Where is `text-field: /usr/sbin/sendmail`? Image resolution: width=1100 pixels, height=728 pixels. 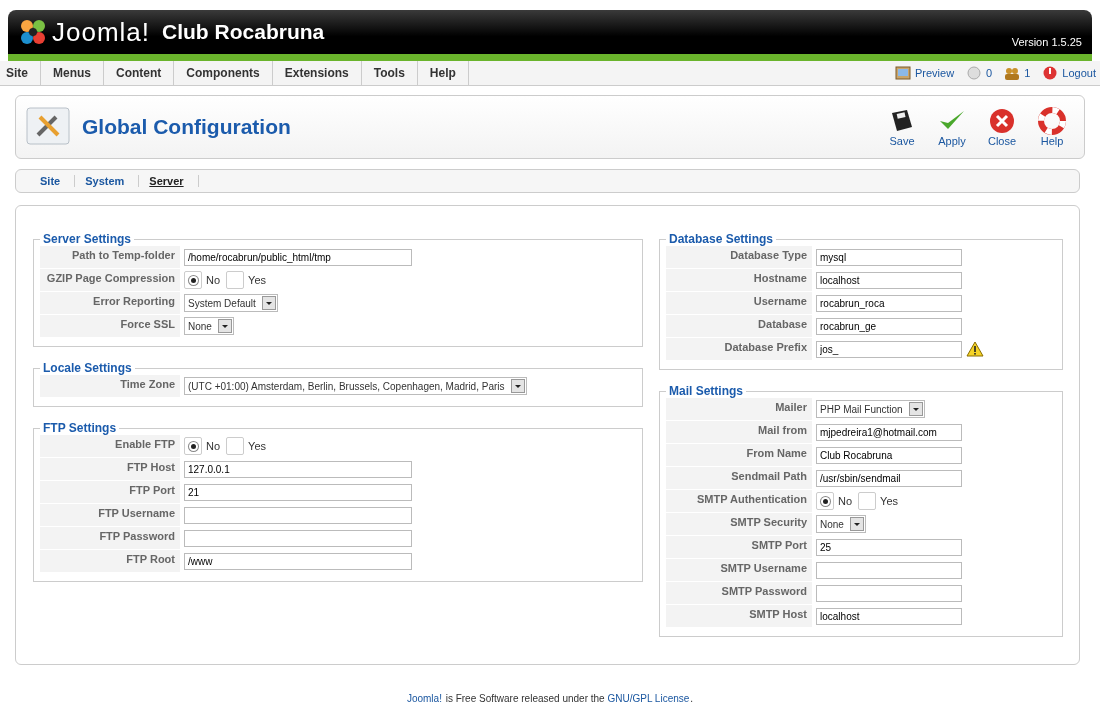 text-field: /usr/sbin/sendmail is located at coordinates (889, 478).